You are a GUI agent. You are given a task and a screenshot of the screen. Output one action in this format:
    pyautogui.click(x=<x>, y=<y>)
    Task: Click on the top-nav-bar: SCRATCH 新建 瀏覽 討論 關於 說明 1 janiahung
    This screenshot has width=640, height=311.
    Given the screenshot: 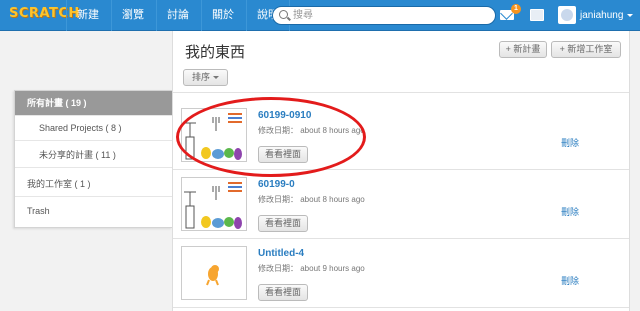 What is the action you would take?
    pyautogui.click(x=320, y=15)
    